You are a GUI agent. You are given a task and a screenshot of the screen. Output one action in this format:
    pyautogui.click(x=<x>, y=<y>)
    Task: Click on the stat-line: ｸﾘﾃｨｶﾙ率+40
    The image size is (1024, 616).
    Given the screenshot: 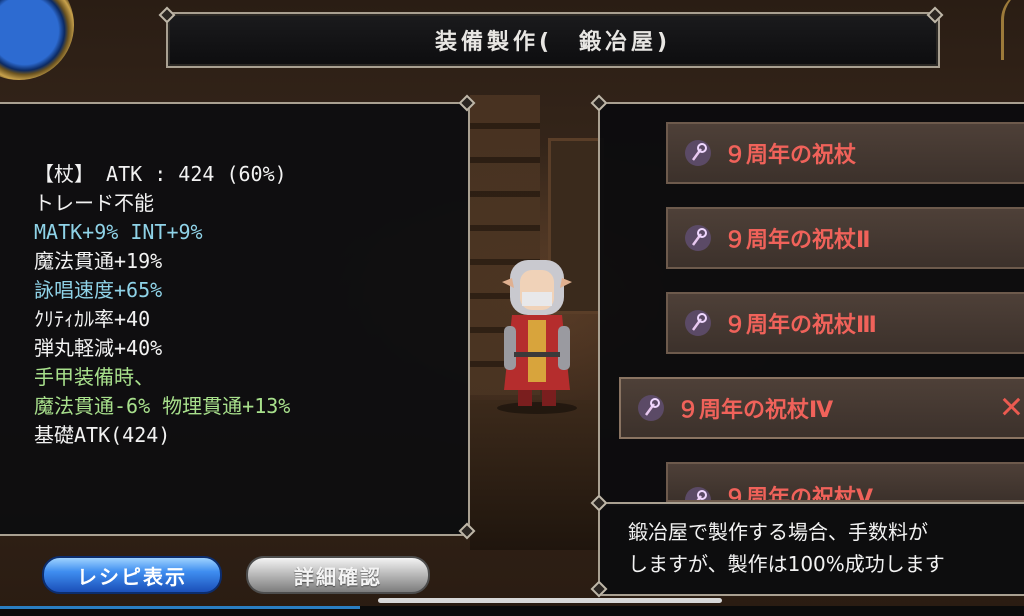 What is the action you would take?
    pyautogui.click(x=92, y=319)
    